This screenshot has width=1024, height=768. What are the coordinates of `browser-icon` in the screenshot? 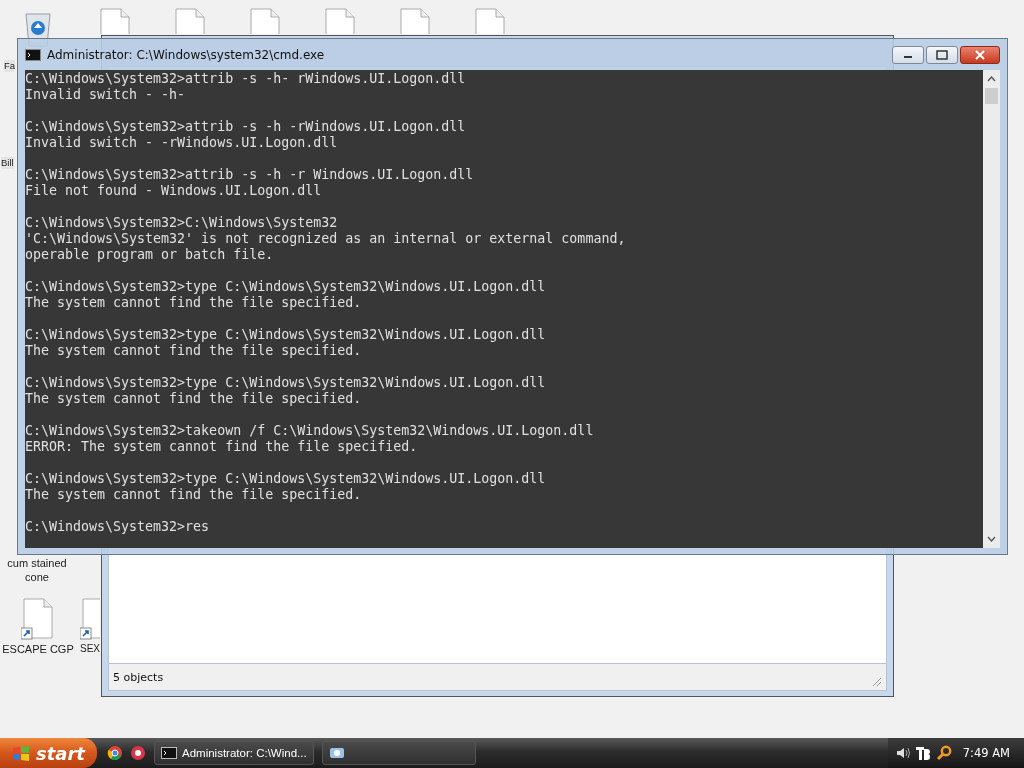 It's located at (115, 753).